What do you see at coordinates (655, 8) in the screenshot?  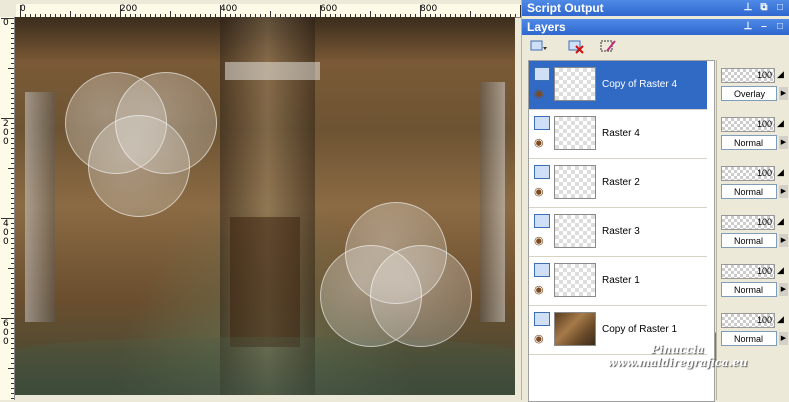 I see `script-output-titlebar: Script Output ⊥ ⧉ □` at bounding box center [655, 8].